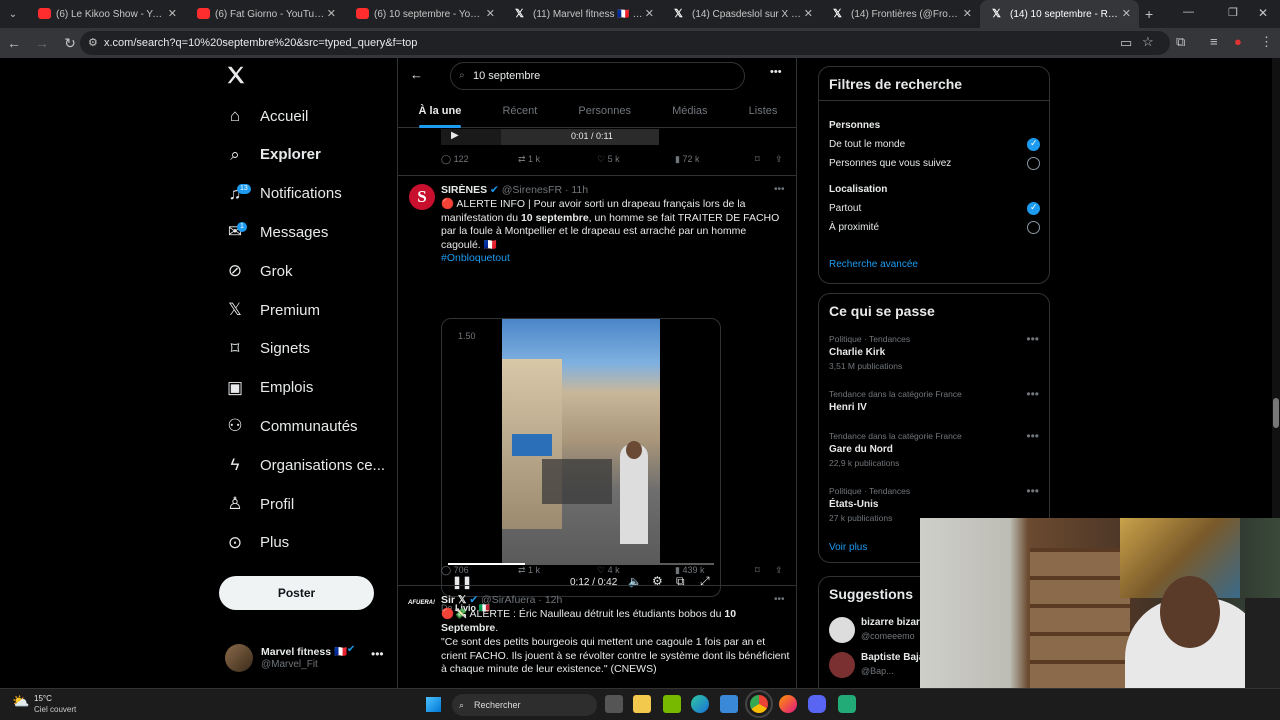  I want to click on forward-arrow-icon: →, so click(42, 43).